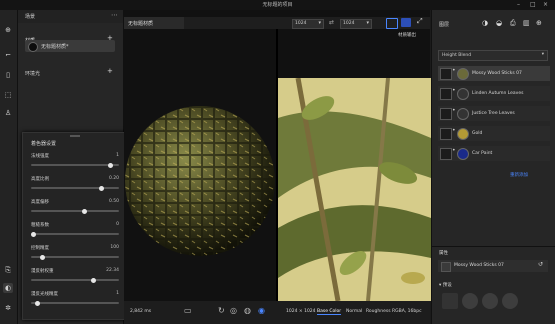 Image resolution: width=555 pixels, height=324 pixels. Describe the element at coordinates (407, 35) in the screenshot. I see `output-label: 材质输出` at that location.